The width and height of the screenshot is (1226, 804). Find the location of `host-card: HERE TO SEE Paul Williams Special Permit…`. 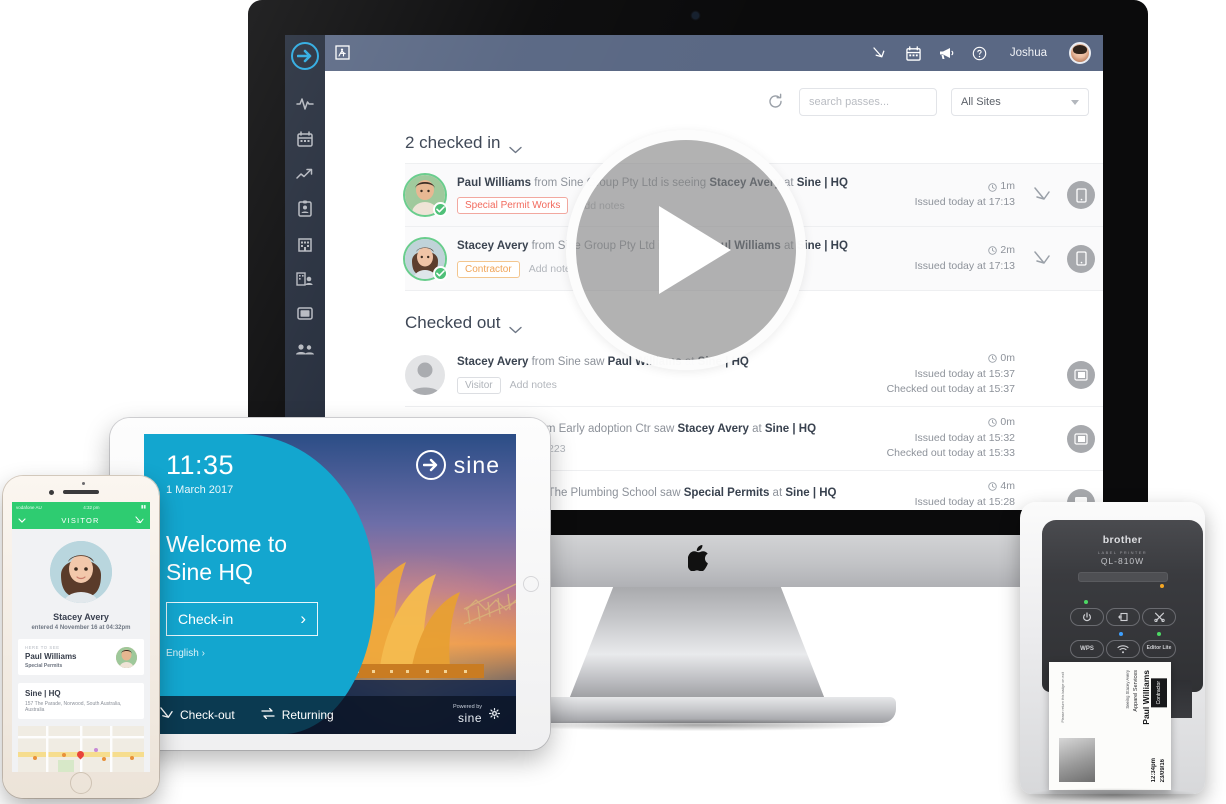

host-card: HERE TO SEE Paul Williams Special Permit… is located at coordinates (81, 657).